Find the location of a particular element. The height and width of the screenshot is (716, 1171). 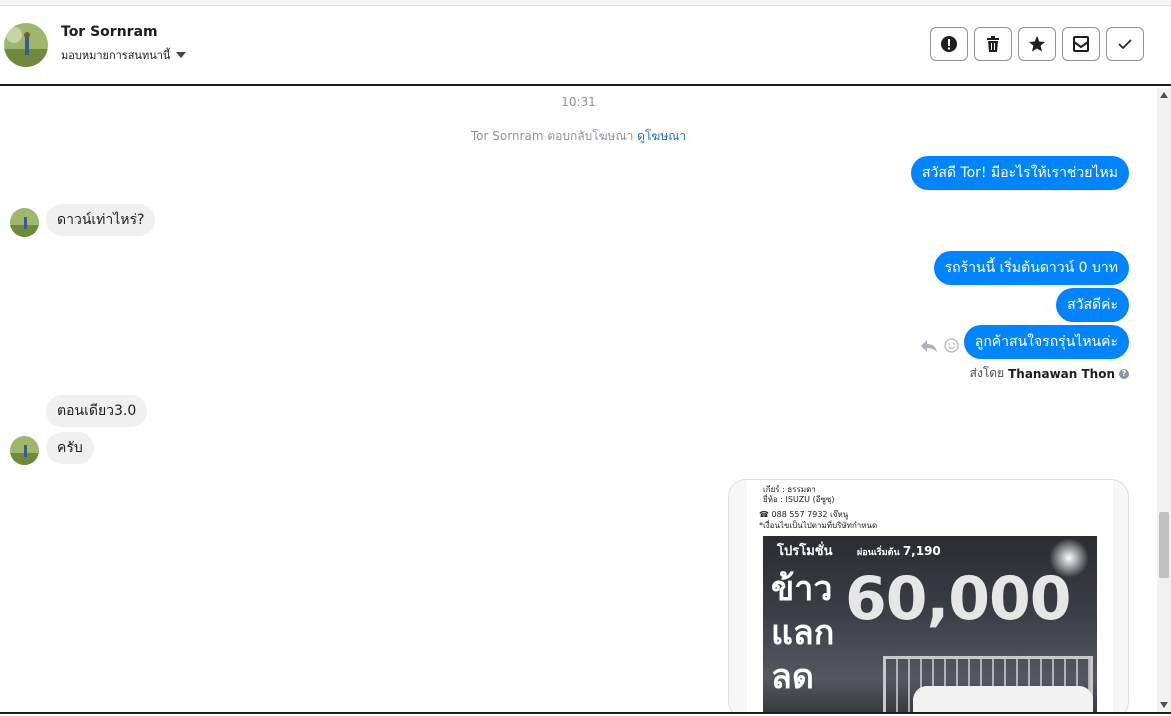

trash-icon is located at coordinates (993, 44).